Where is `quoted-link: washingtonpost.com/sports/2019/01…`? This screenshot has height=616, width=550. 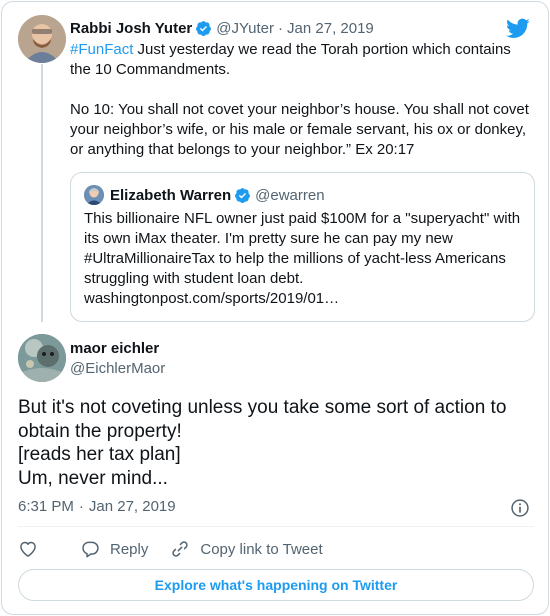 quoted-link: washingtonpost.com/sports/2019/01… is located at coordinates (212, 298).